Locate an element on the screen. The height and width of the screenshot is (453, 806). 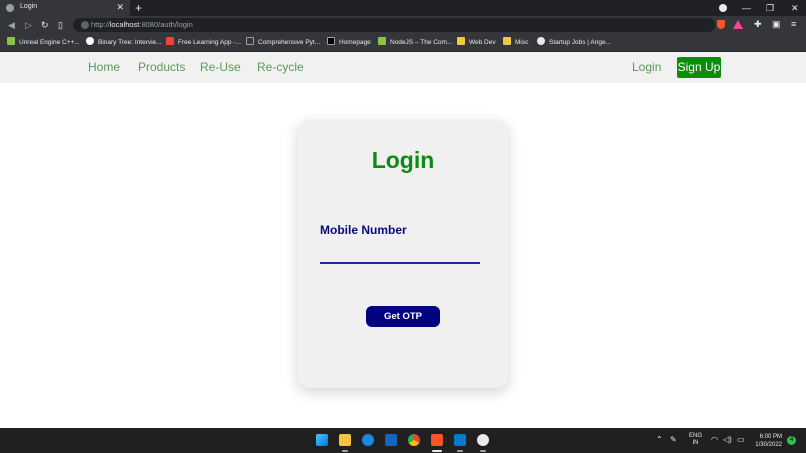
reload-icon: ↻ is located at coordinates (45, 25).